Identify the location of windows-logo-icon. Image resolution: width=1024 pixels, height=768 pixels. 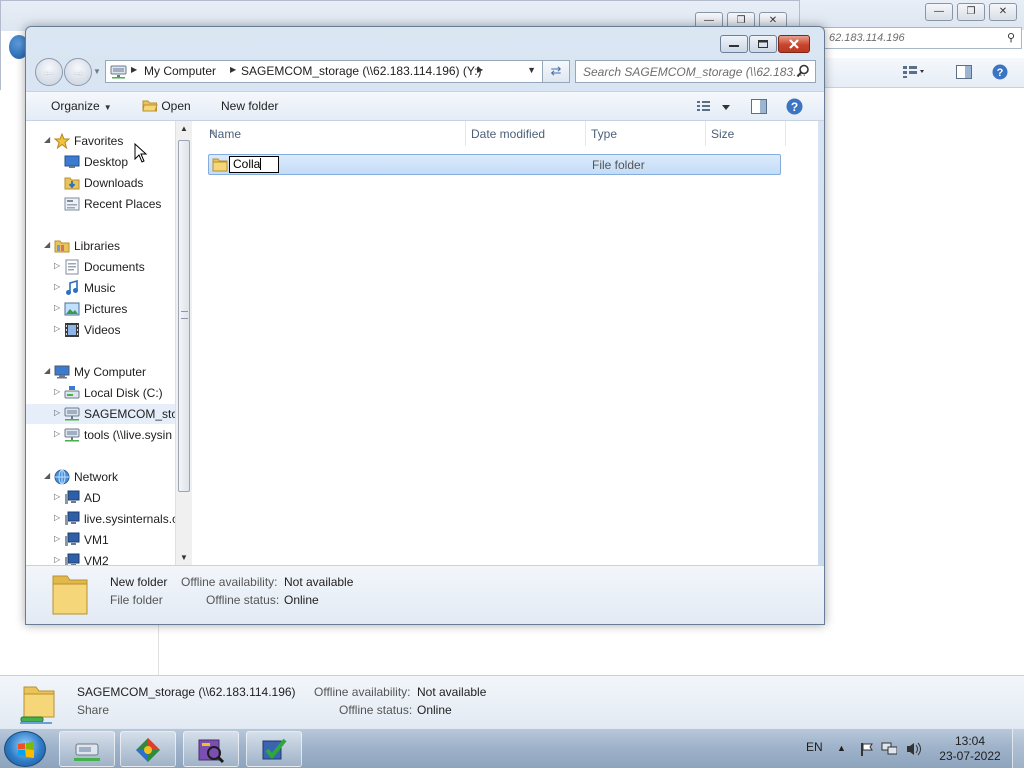
(26, 750).